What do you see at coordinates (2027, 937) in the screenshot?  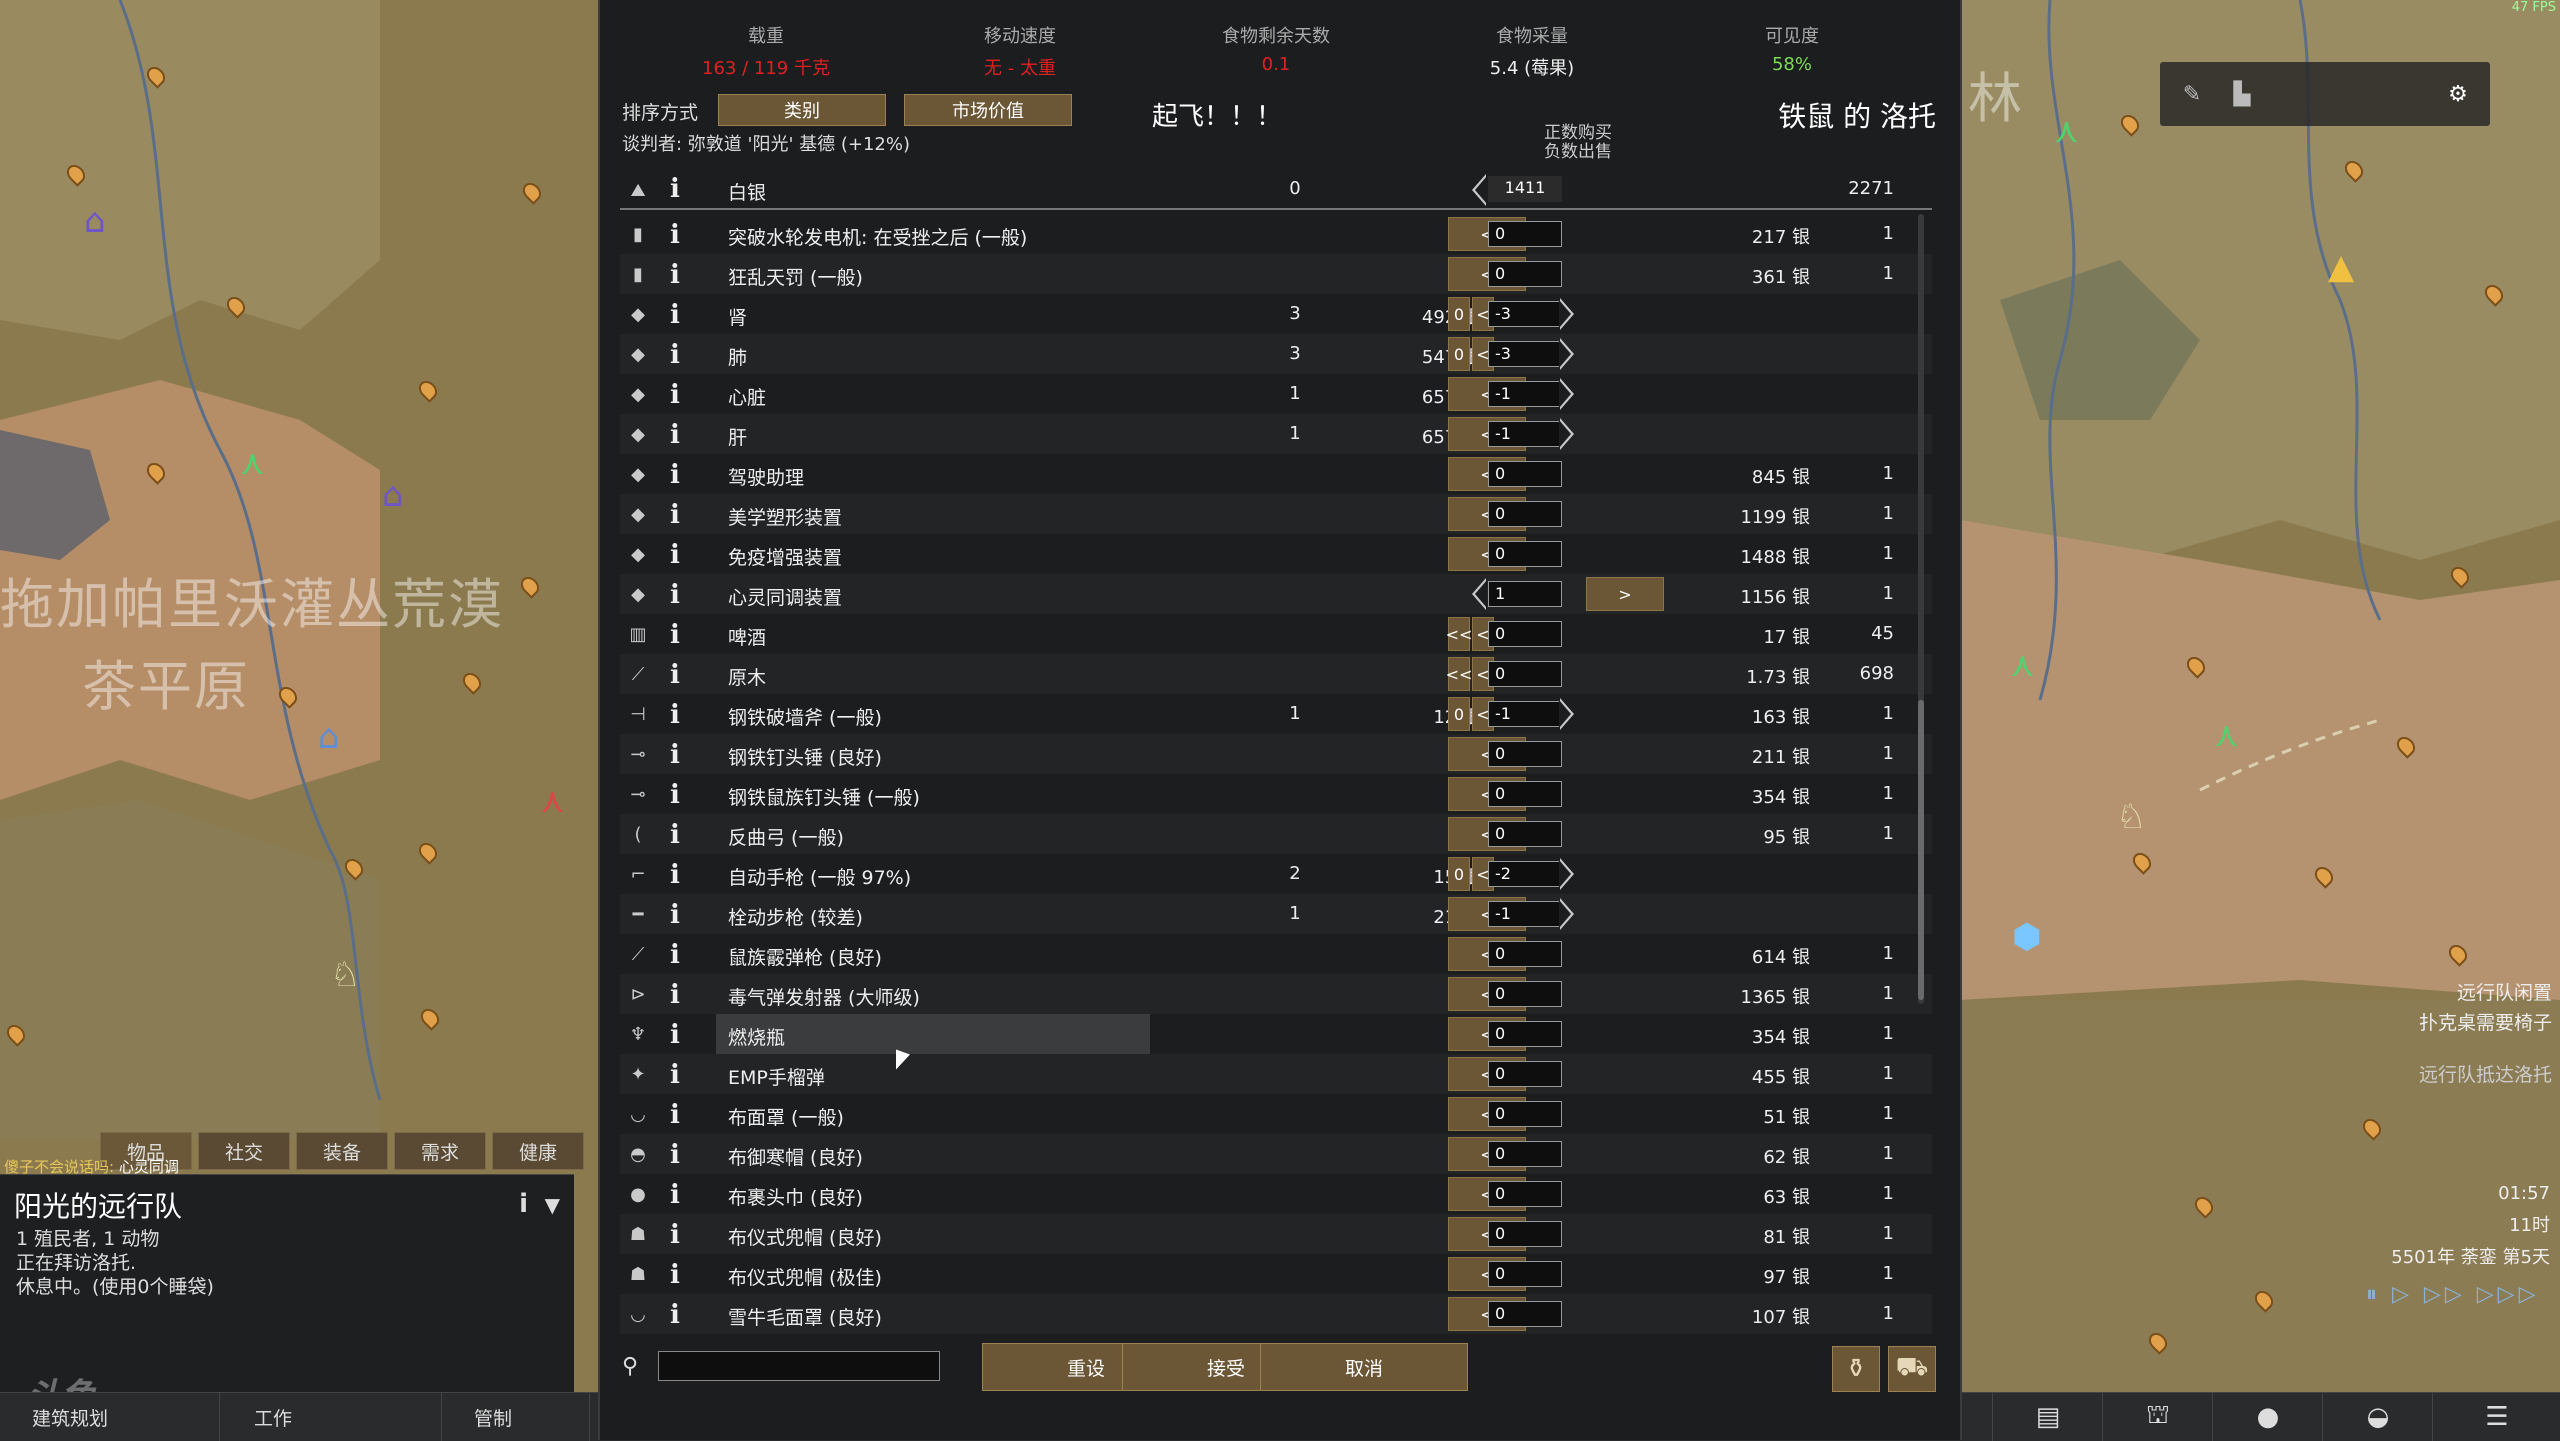 I see `faction-base-icon: ⬢` at bounding box center [2027, 937].